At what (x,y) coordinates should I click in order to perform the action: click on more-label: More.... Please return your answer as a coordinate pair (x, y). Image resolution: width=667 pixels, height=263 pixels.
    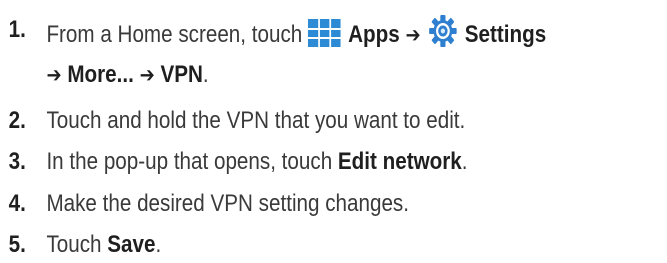
    Looking at the image, I should click on (100, 74).